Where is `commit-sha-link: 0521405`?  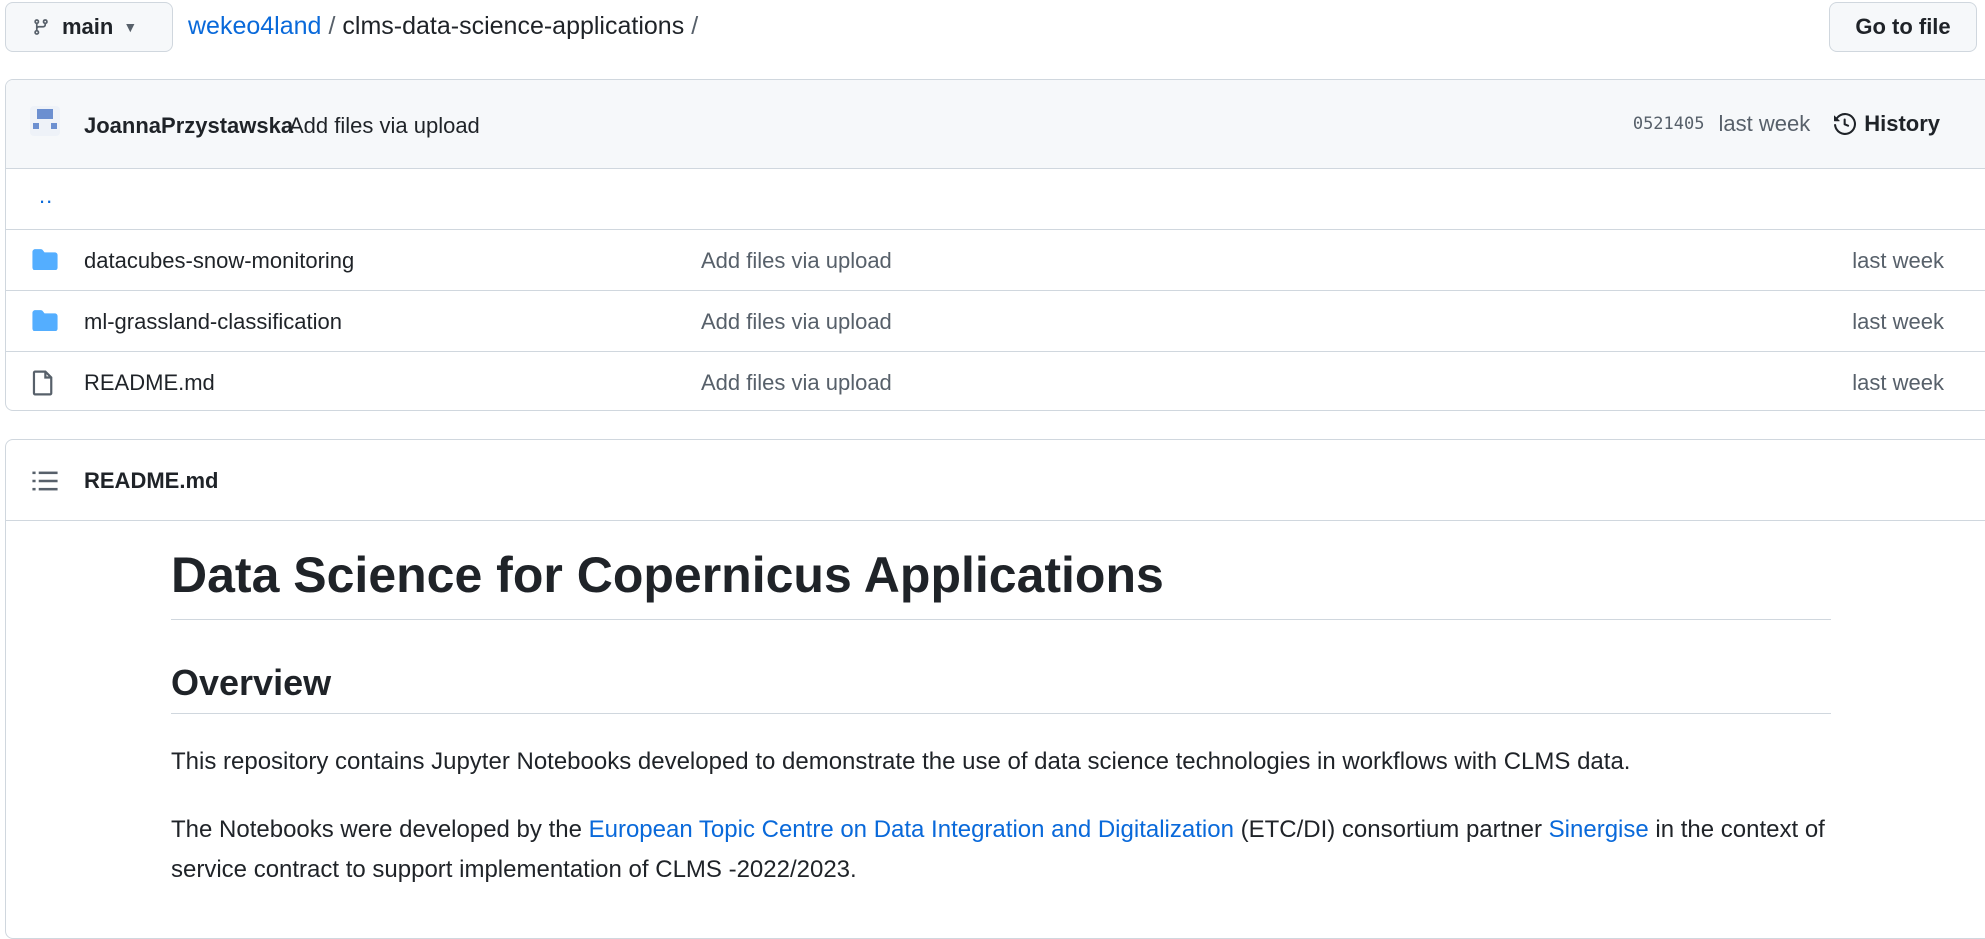
commit-sha-link: 0521405 is located at coordinates (1669, 124).